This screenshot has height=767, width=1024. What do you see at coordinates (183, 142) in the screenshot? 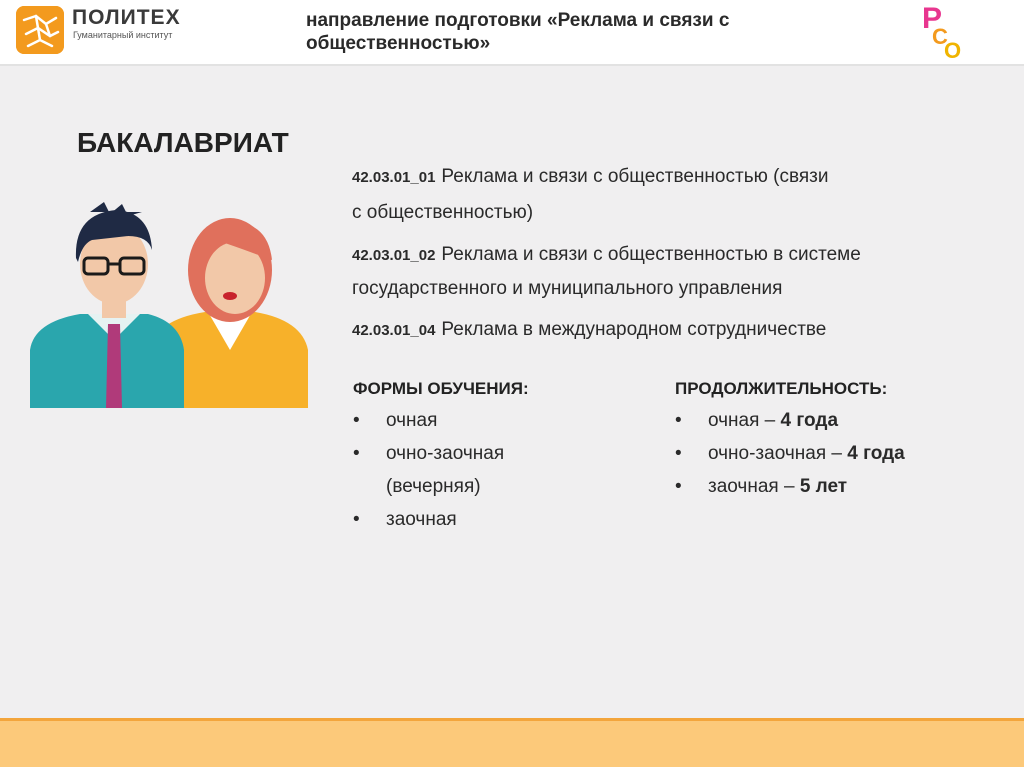
I see `level-title: БАКАЛАВРИАТ` at bounding box center [183, 142].